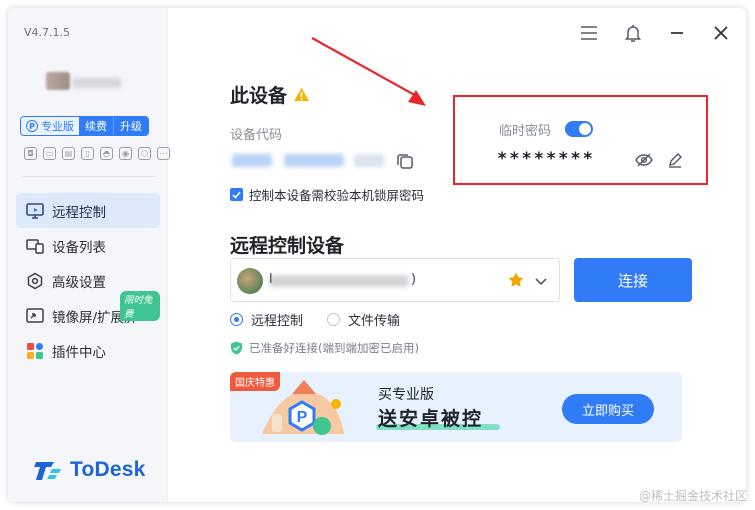  I want to click on tablet-privilege-icon: ▯, so click(87, 153).